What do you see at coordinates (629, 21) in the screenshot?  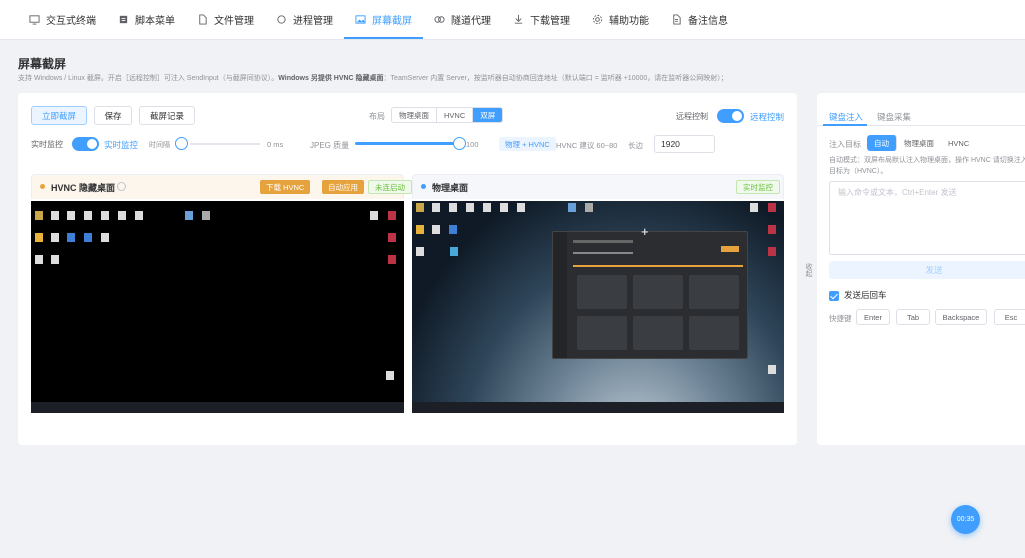 I see `tab-label: 辅助功能` at bounding box center [629, 21].